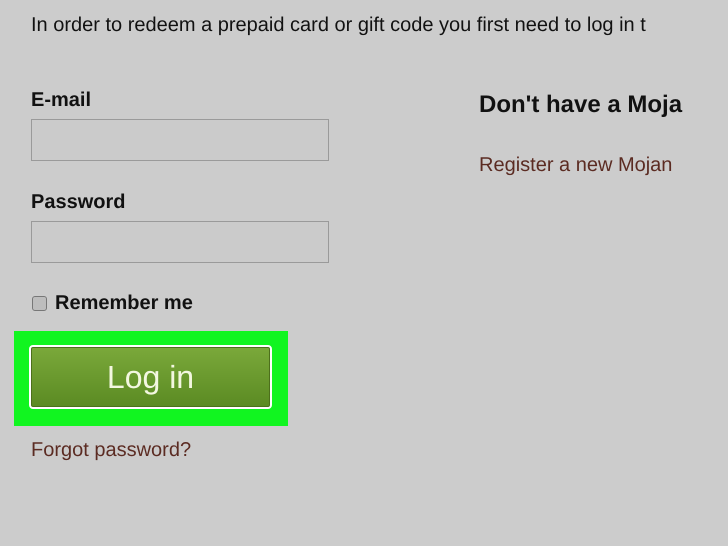 The image size is (728, 546). I want to click on password-label: Password, so click(78, 202).